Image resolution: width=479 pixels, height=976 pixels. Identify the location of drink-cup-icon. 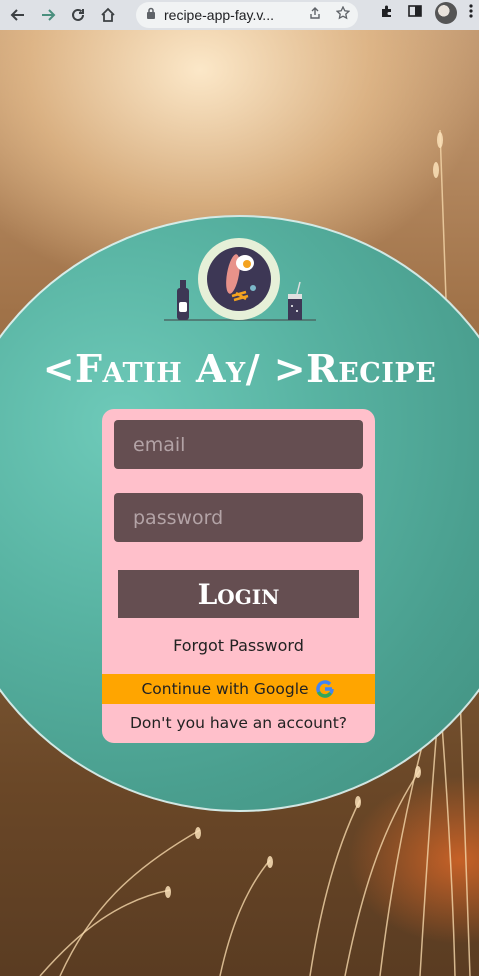
(295, 300).